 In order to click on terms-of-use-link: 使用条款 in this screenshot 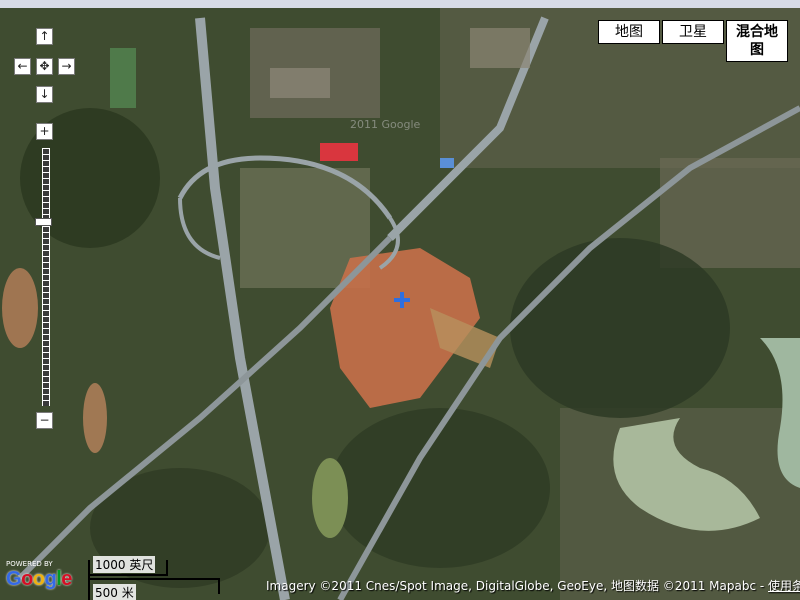, I will do `click(784, 586)`.